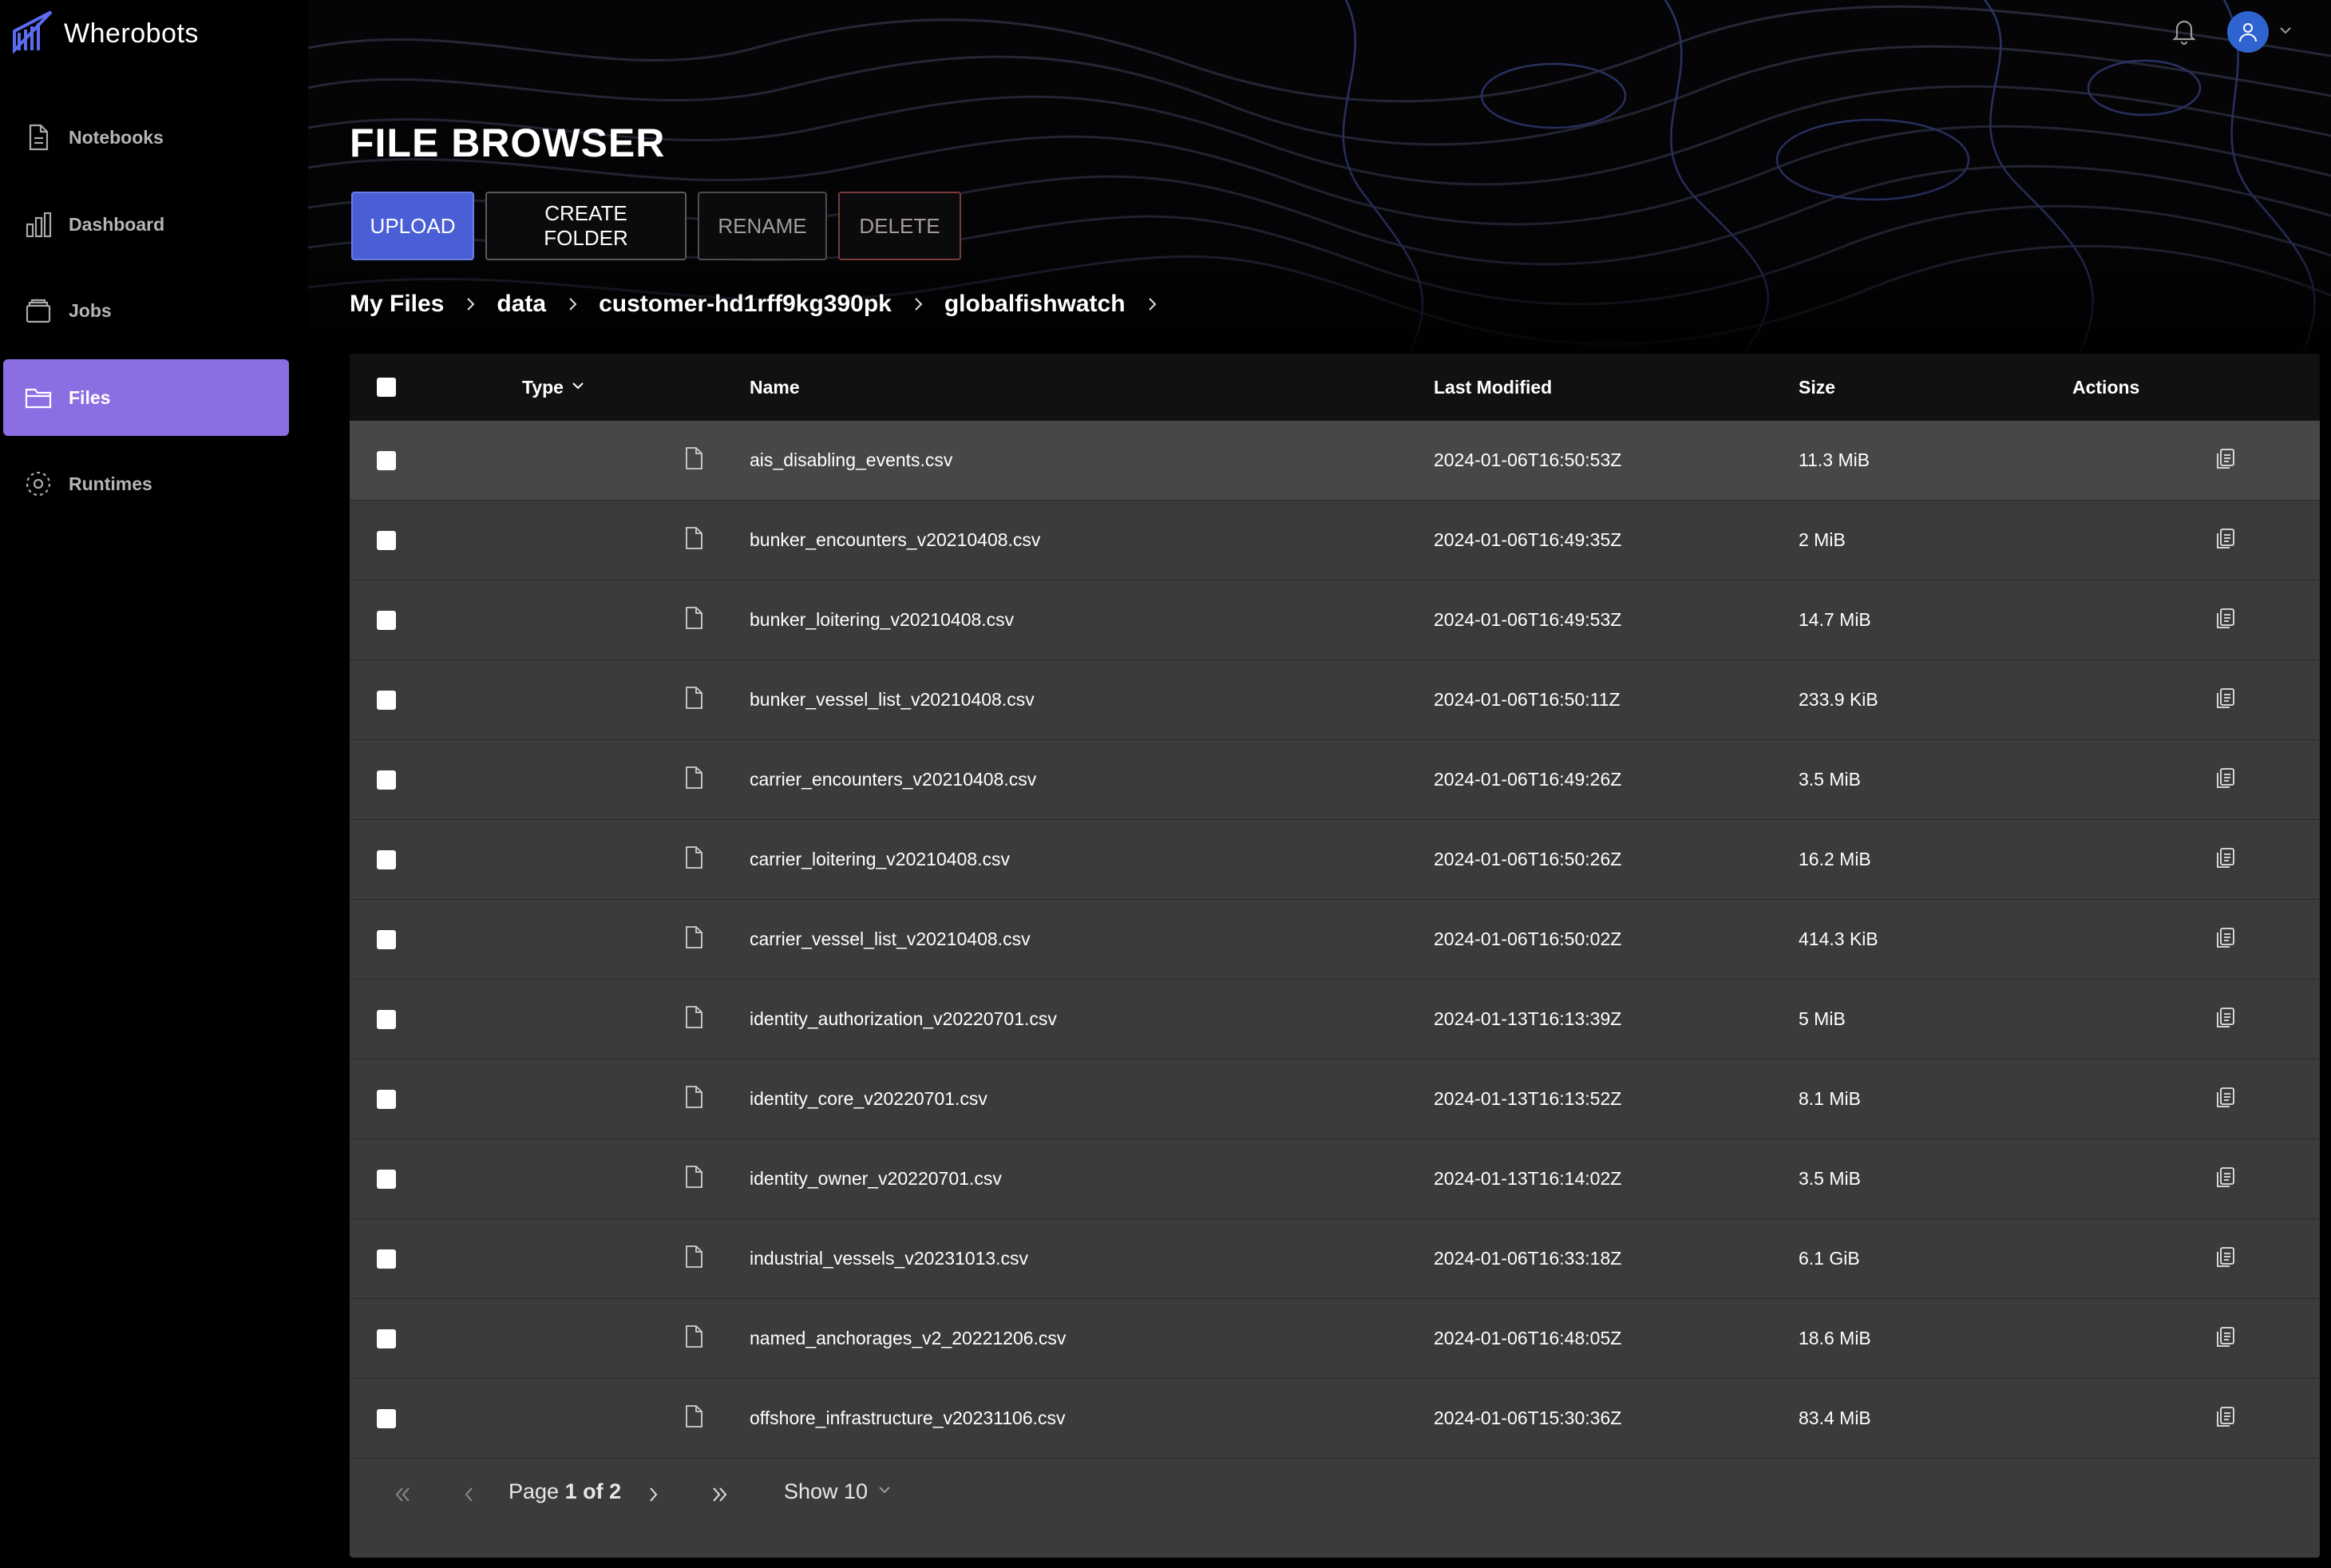 This screenshot has height=1568, width=2331. I want to click on last-page-icon, so click(720, 1495).